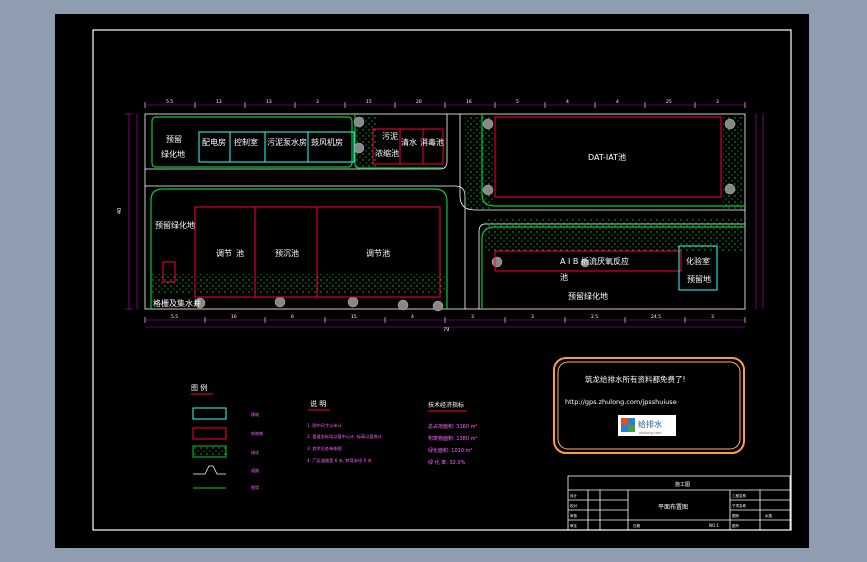 This screenshot has width=867, height=562. I want to click on notes-line-1: 2. 管道坐标均以管中心计, 标高以管底计, so click(344, 436).